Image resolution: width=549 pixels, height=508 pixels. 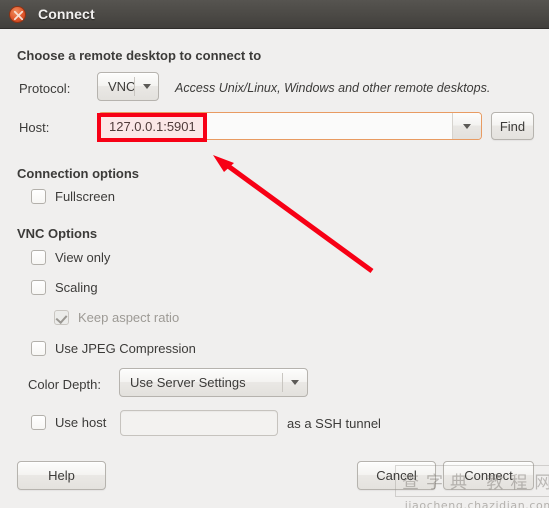 I want to click on connect-button: Connect, so click(x=488, y=475).